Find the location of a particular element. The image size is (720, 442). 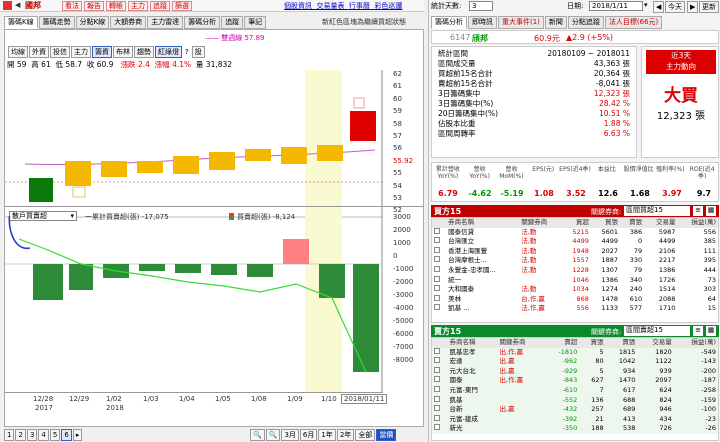

sell-select: 區間賣超15 is located at coordinates (657, 331).